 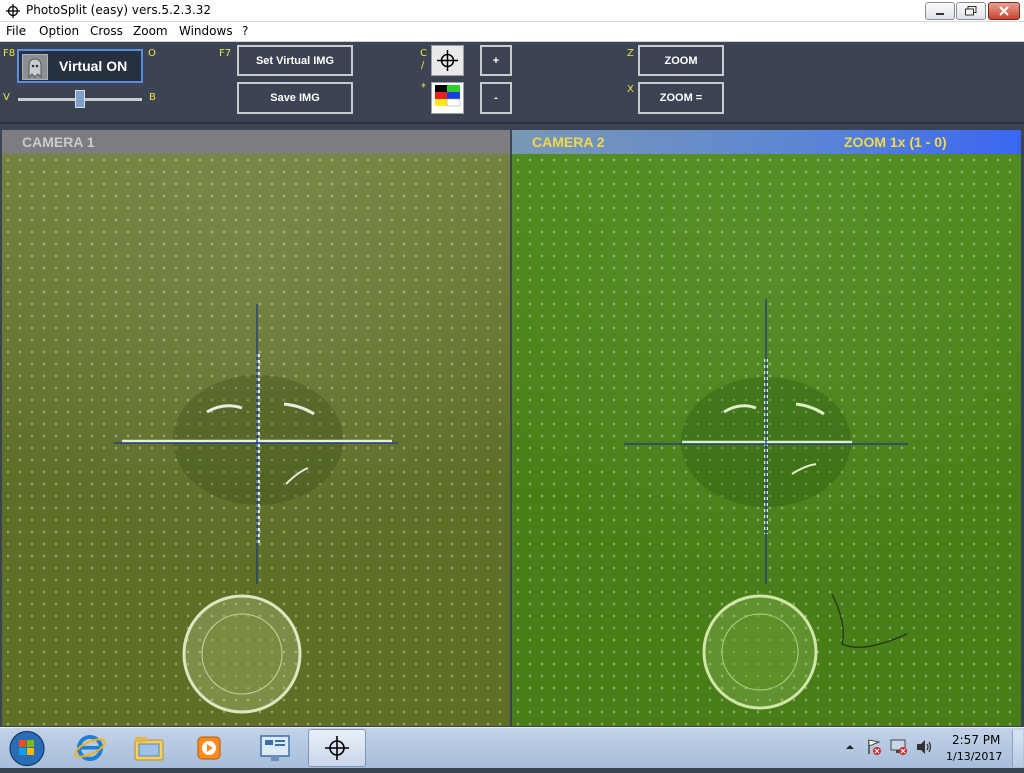 What do you see at coordinates (35, 67) in the screenshot?
I see `ghost-icon` at bounding box center [35, 67].